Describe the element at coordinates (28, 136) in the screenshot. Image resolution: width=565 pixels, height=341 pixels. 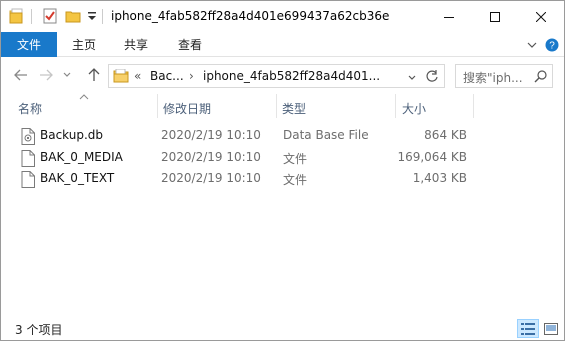
I see `database-file-icon` at that location.